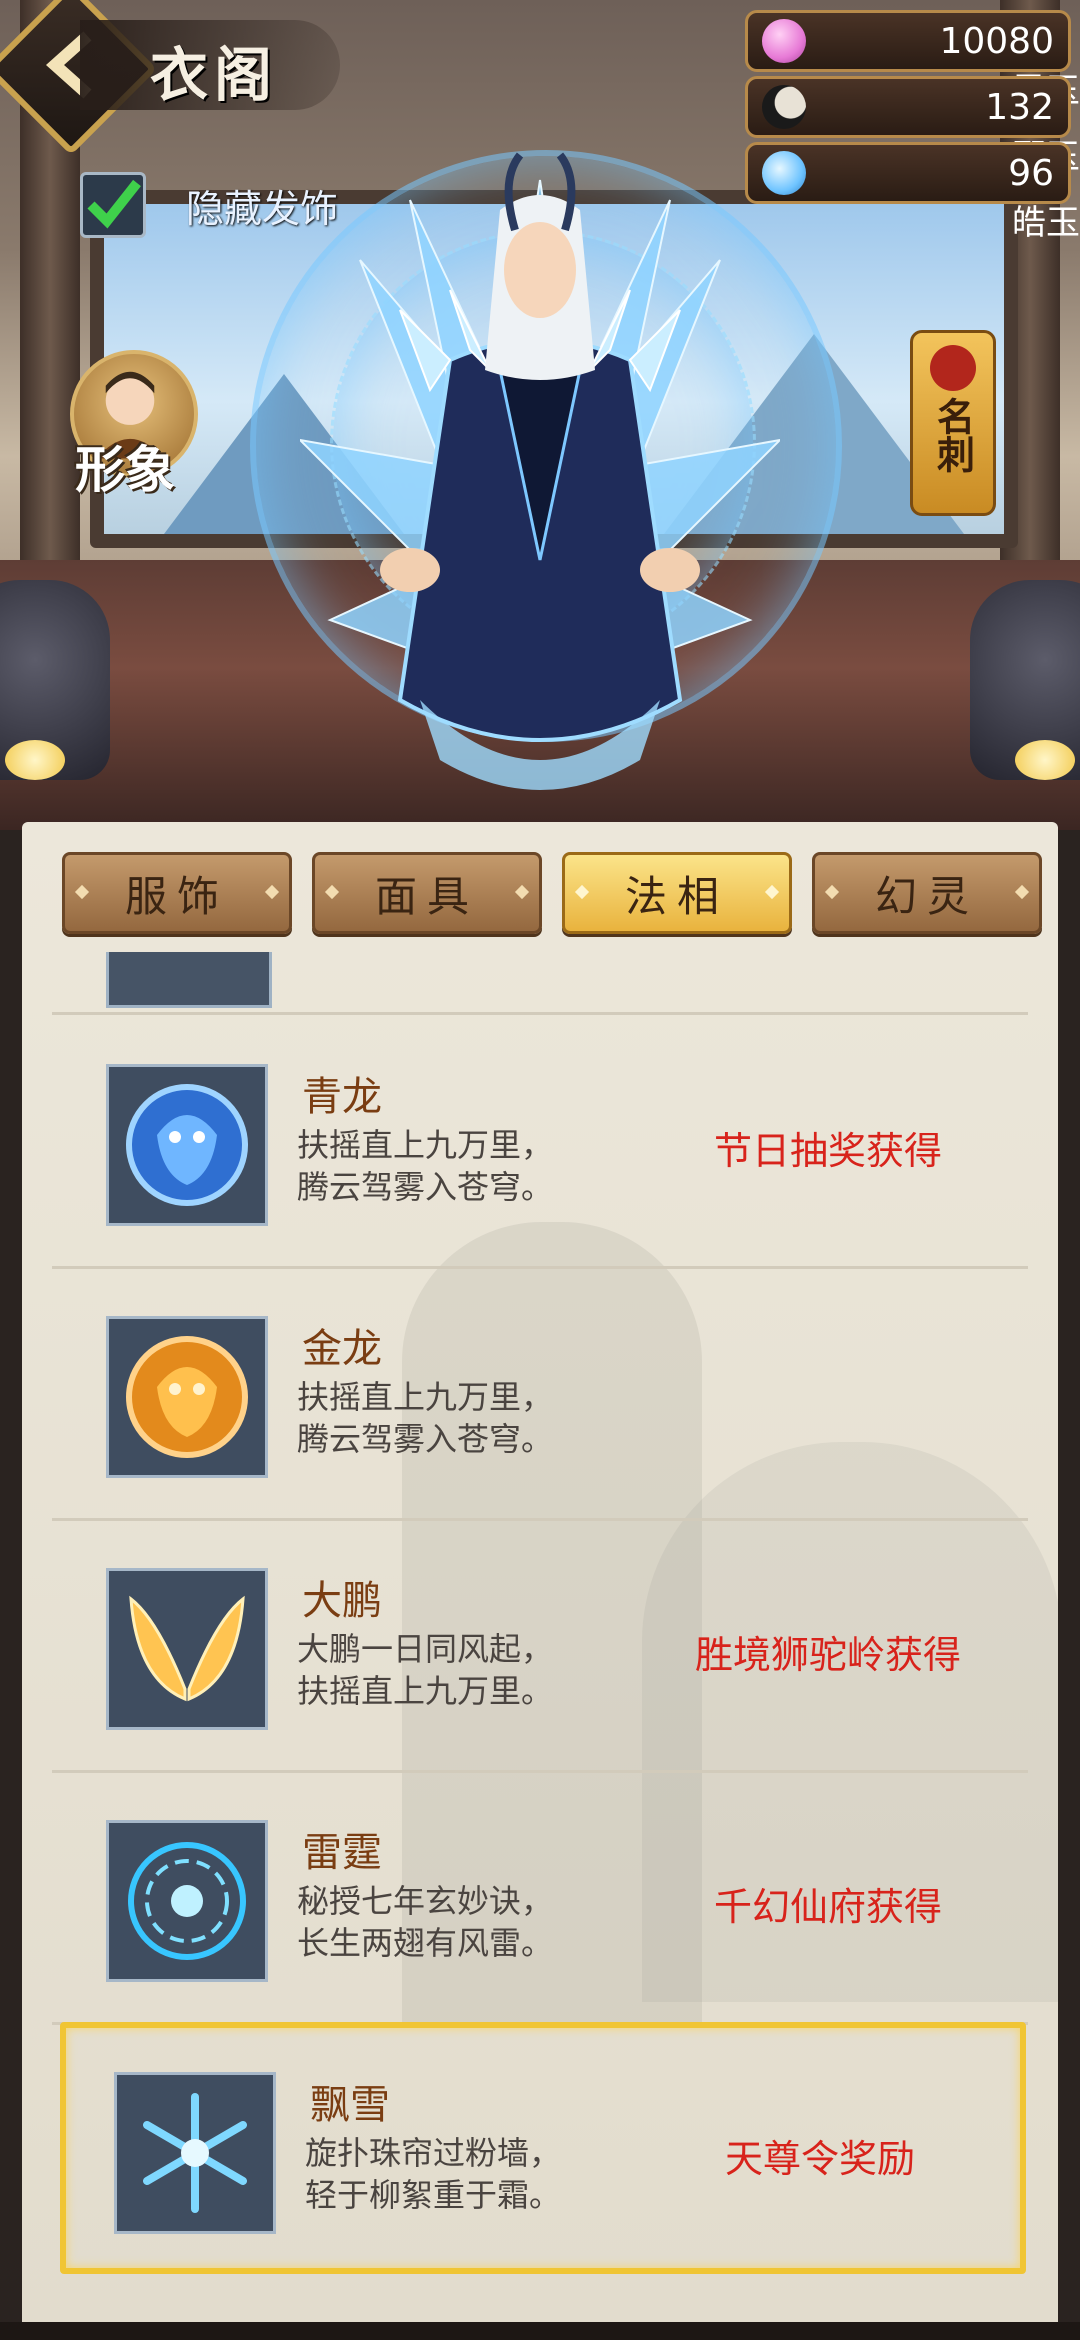 This screenshot has width=1080, height=2340. Describe the element at coordinates (912, 126) in the screenshot. I see `currency-xieyu: 邪玉 132` at that location.